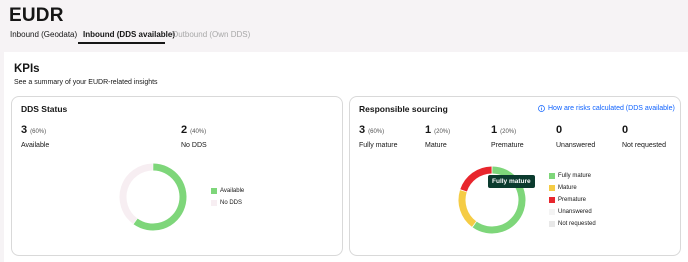 The height and width of the screenshot is (262, 688). Describe the element at coordinates (43, 34) in the screenshot. I see `tab-inbound-geodata: Inbound (Geodata)` at that location.